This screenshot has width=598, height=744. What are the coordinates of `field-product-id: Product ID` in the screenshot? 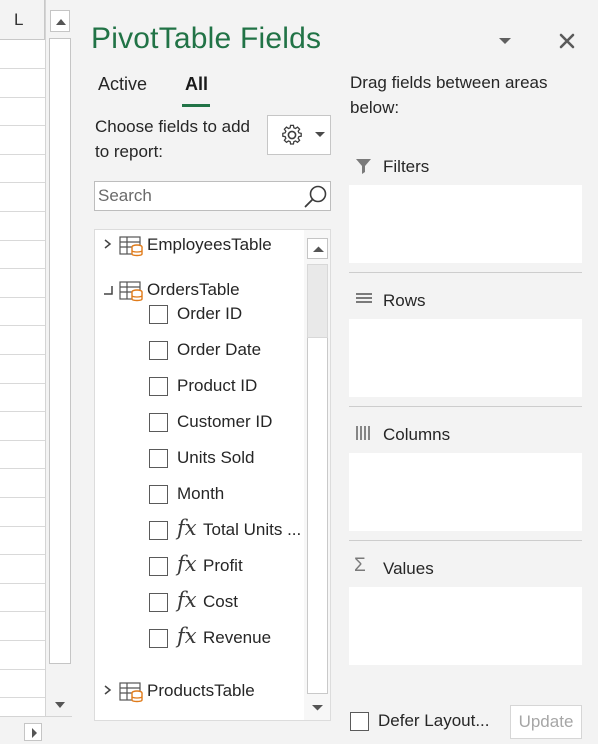 It's located at (199, 389).